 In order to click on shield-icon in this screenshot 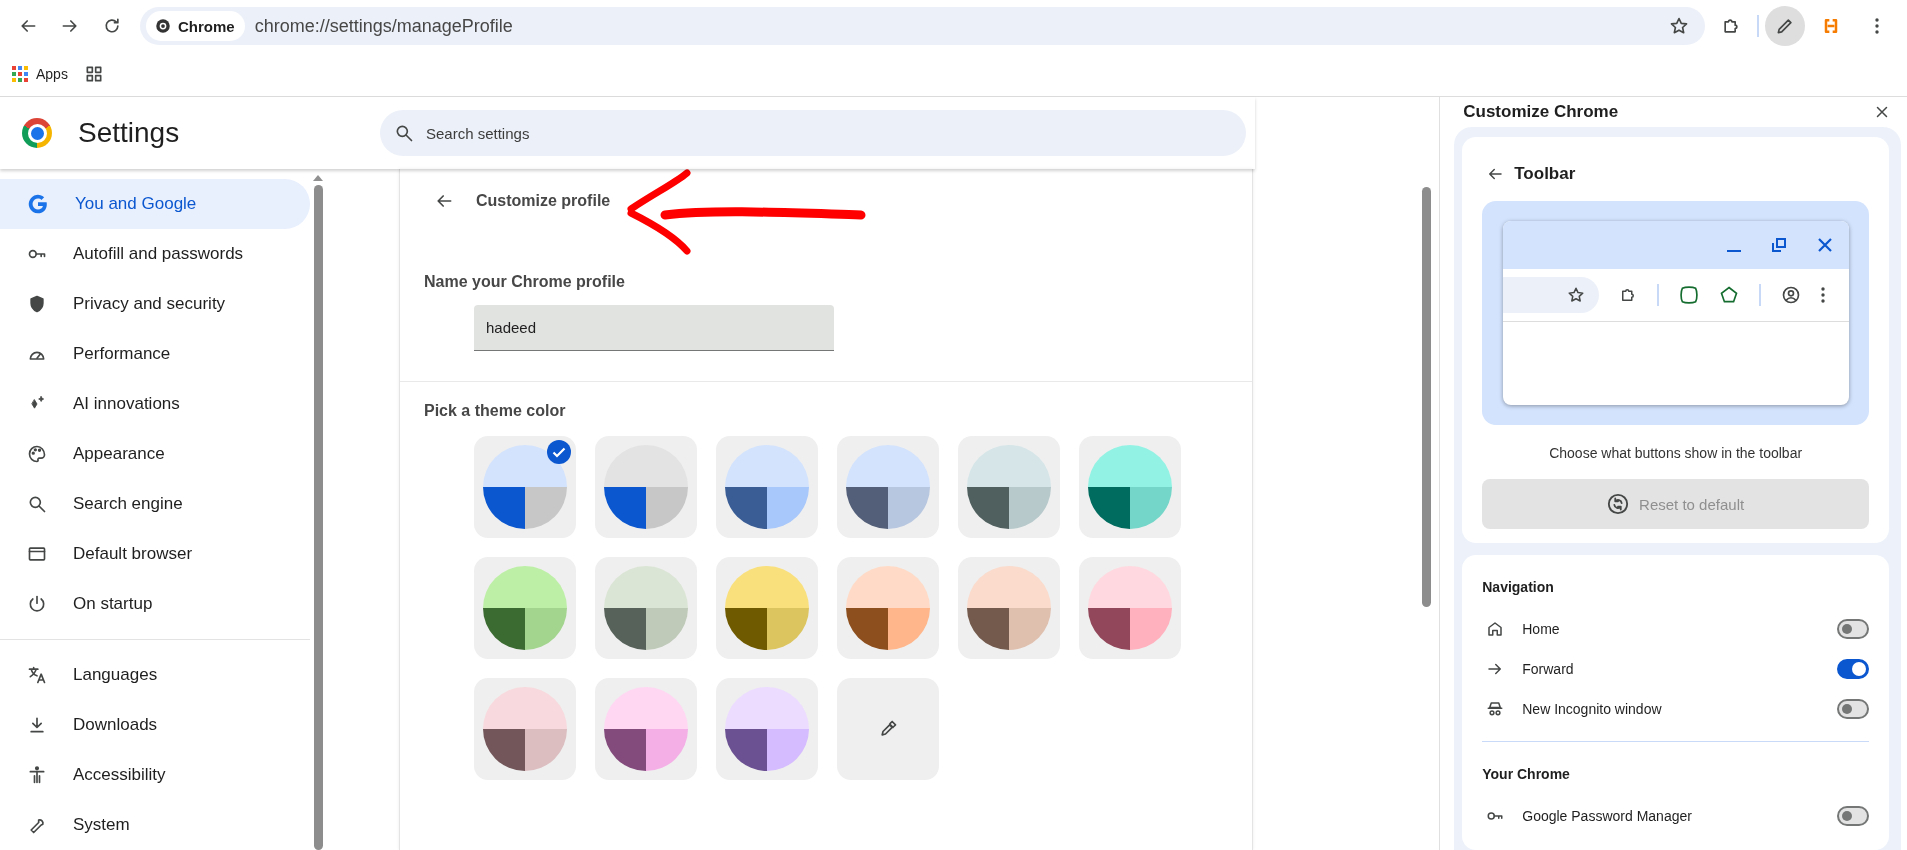, I will do `click(37, 304)`.